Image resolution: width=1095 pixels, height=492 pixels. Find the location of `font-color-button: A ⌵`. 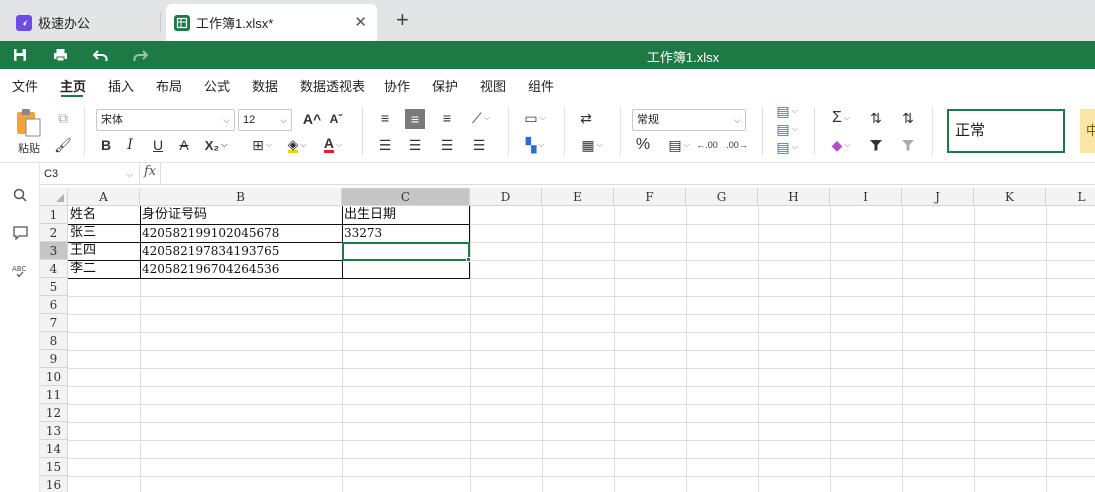

font-color-button: A ⌵ is located at coordinates (333, 145).